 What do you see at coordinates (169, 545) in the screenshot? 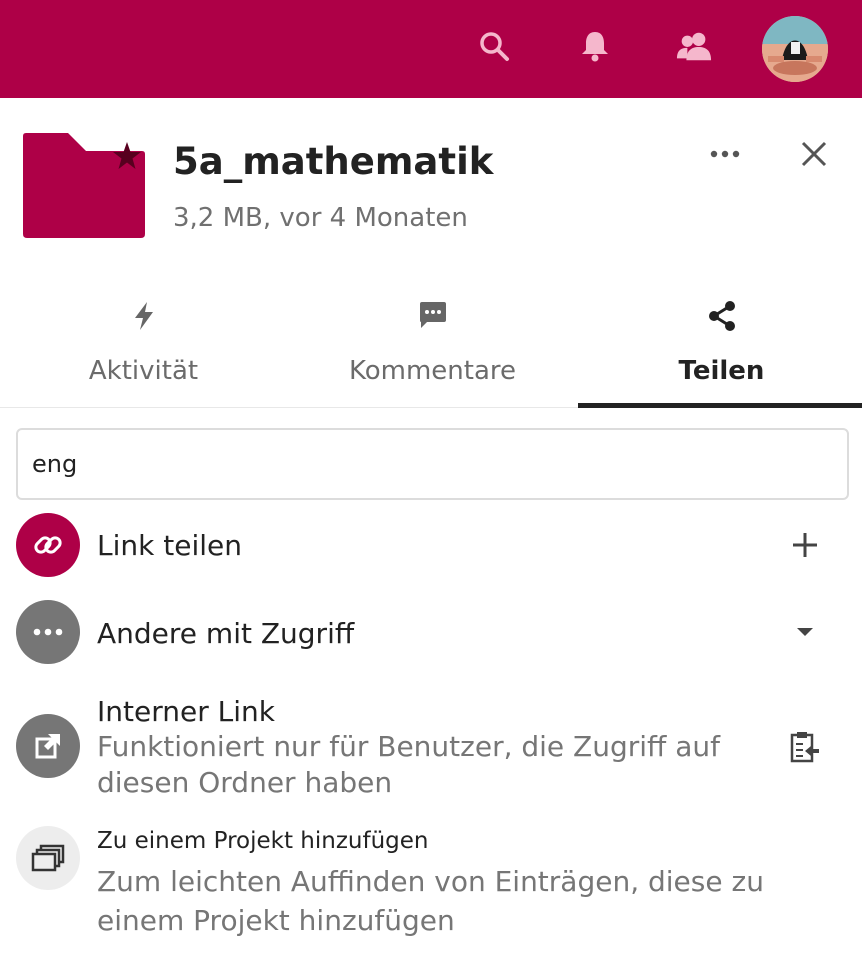
I see `share-link-label: Link teilen` at bounding box center [169, 545].